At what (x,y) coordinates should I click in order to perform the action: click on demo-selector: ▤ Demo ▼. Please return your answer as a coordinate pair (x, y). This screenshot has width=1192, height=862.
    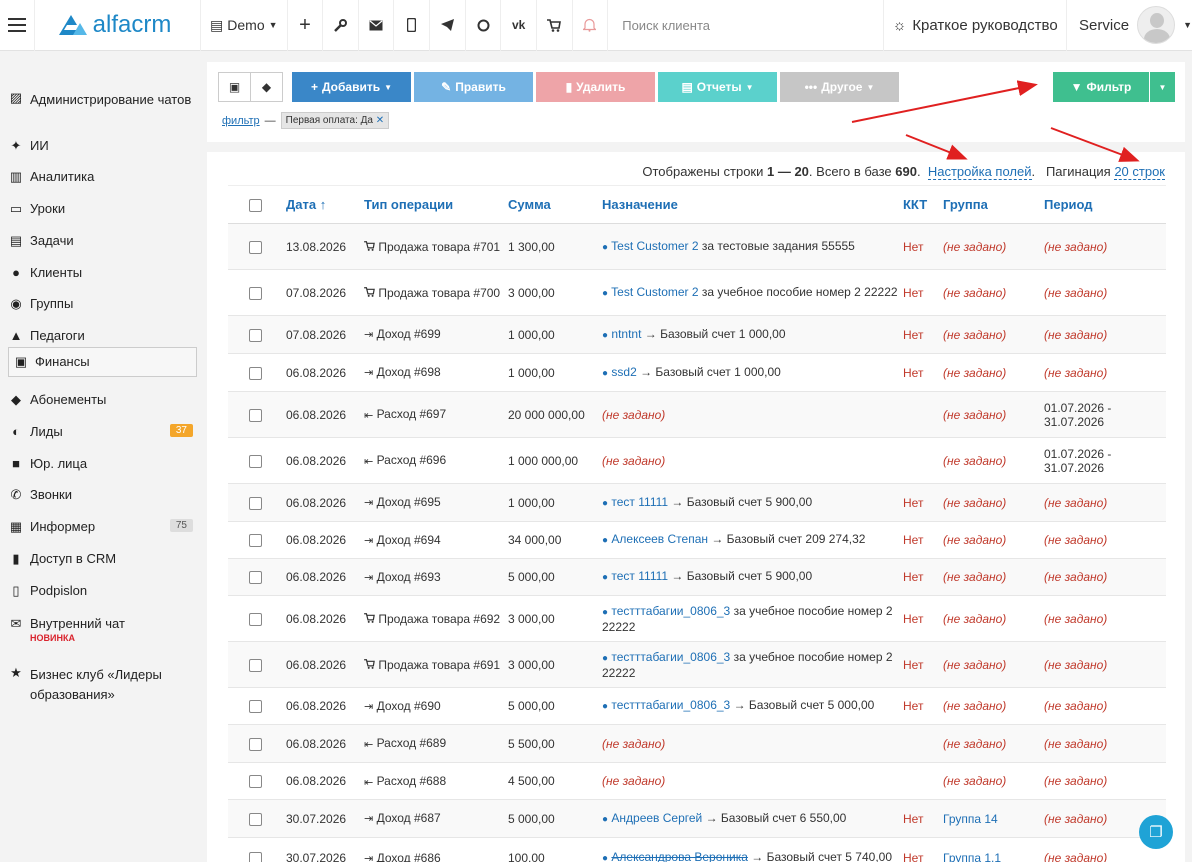
    Looking at the image, I should click on (244, 25).